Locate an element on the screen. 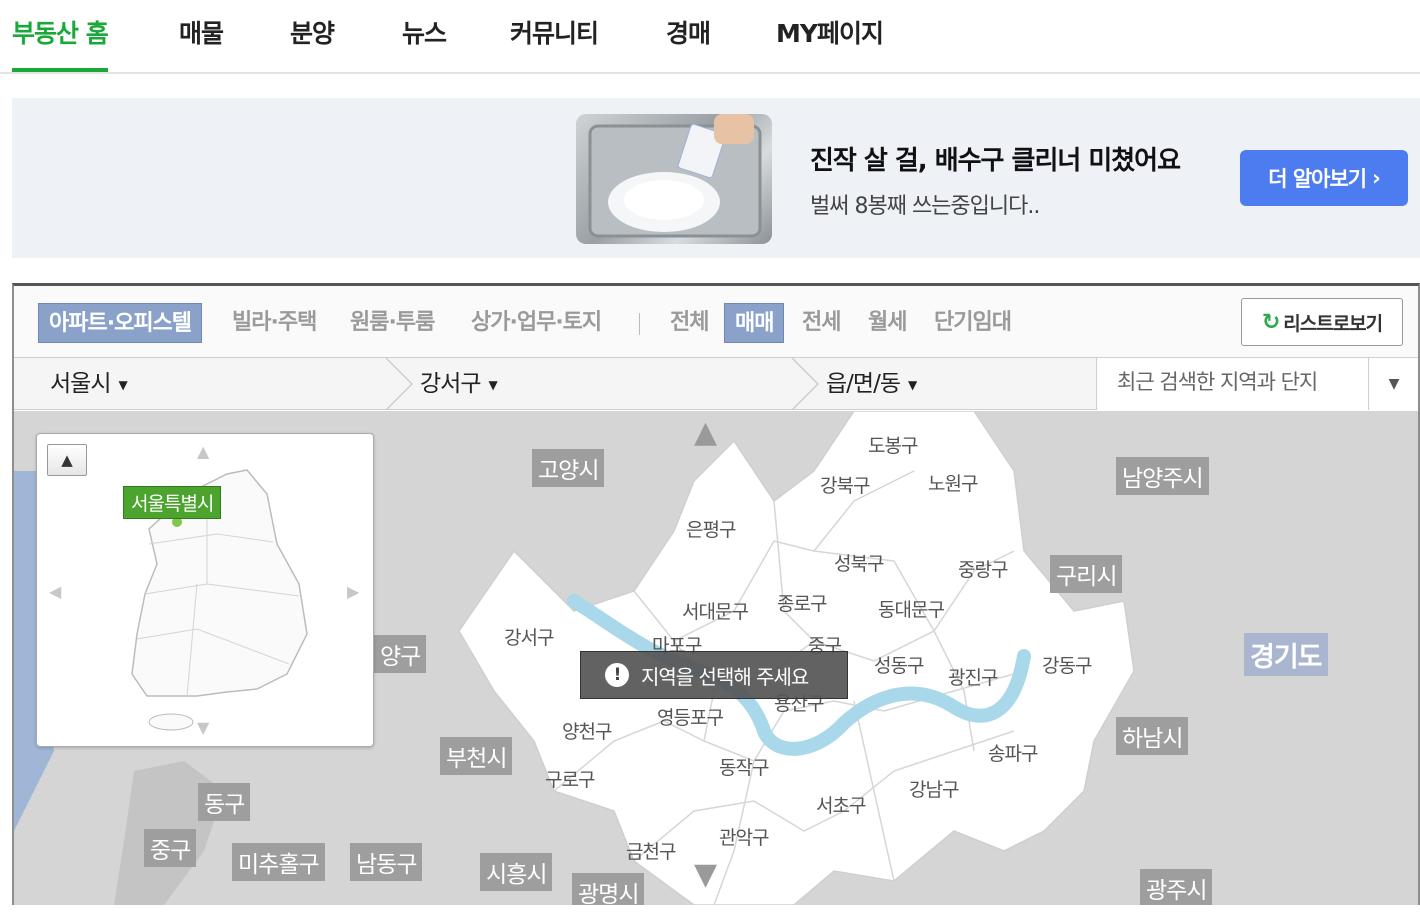 This screenshot has height=916, width=1420. city-select-label: 서울시 is located at coordinates (80, 384).